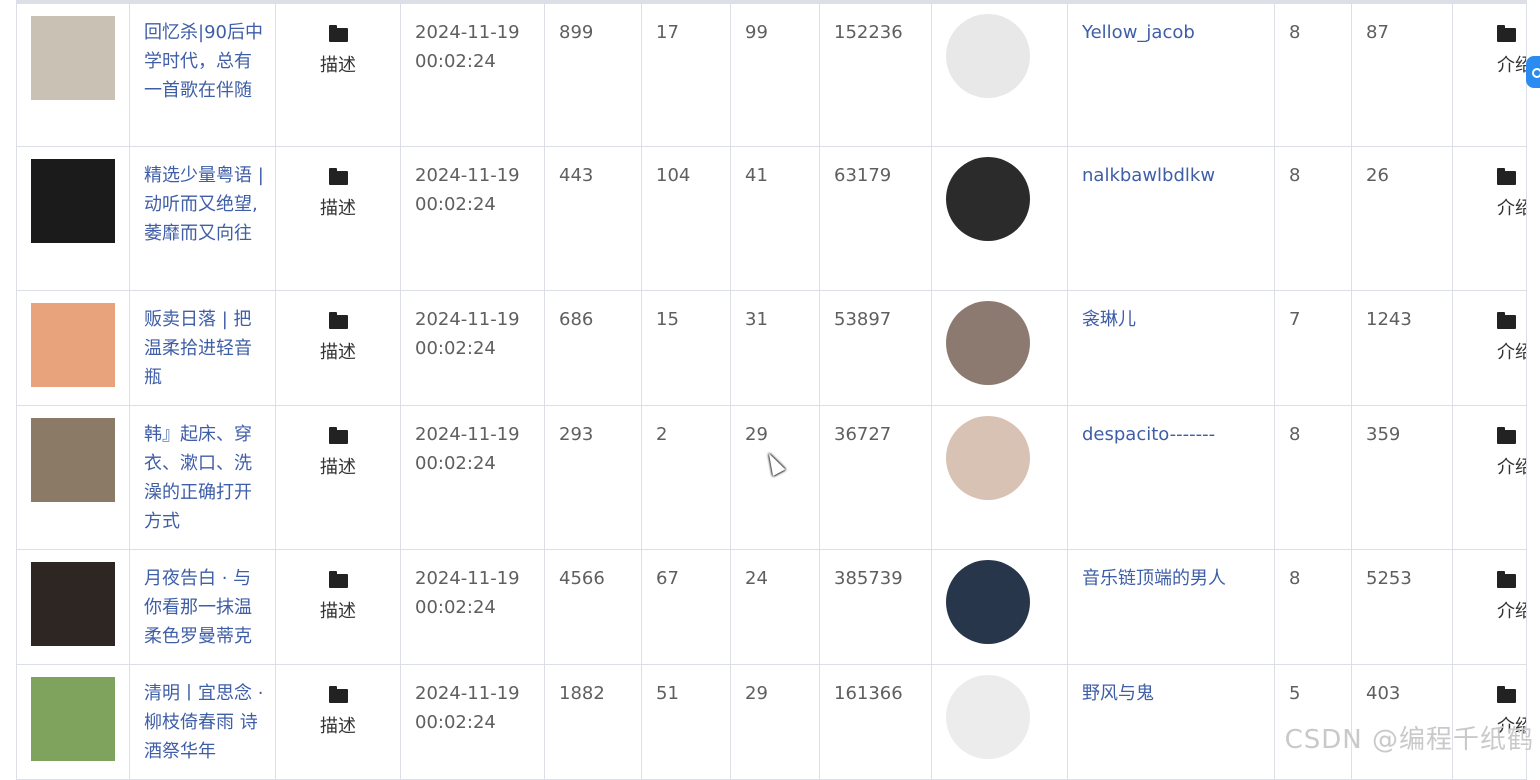  I want to click on title-cell: 精选少量粤语 | 动听而又绝望,萎靡而又向往, so click(202, 218).